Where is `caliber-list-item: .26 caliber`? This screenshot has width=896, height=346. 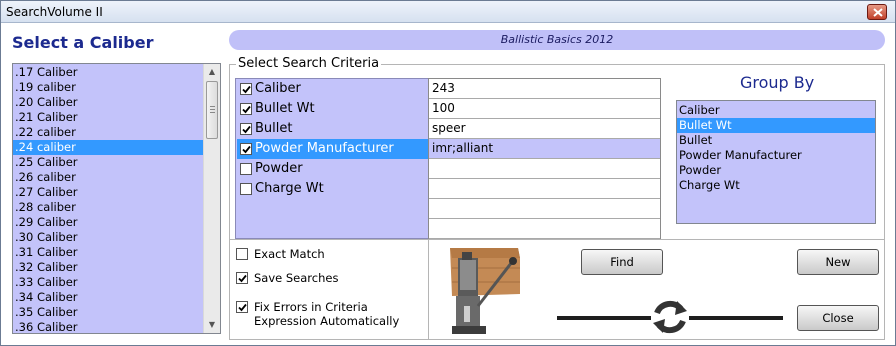 caliber-list-item: .26 caliber is located at coordinates (108, 177).